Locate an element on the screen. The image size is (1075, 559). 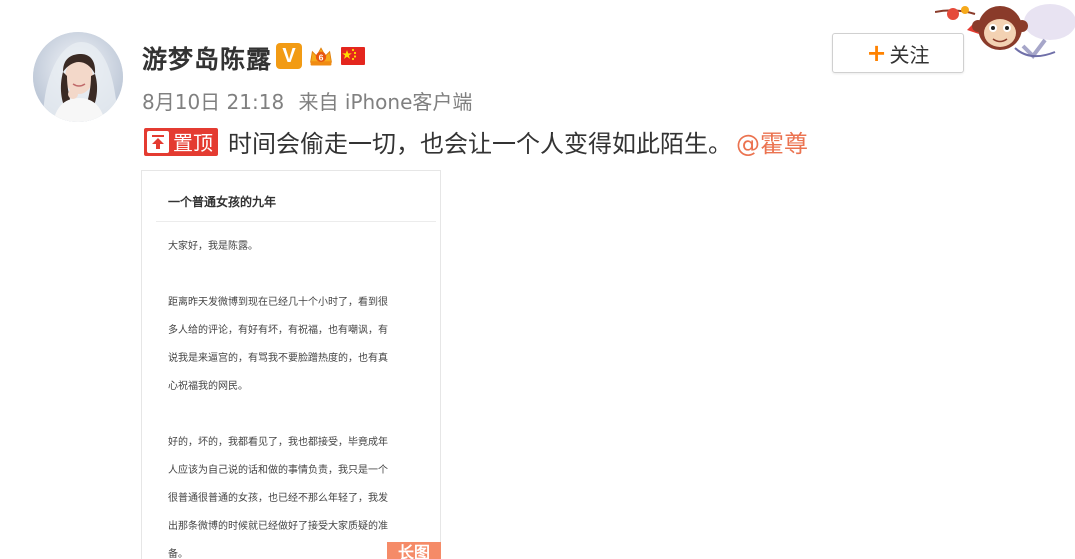
long-image-title: 一个普通女孩的九年 is located at coordinates (222, 202).